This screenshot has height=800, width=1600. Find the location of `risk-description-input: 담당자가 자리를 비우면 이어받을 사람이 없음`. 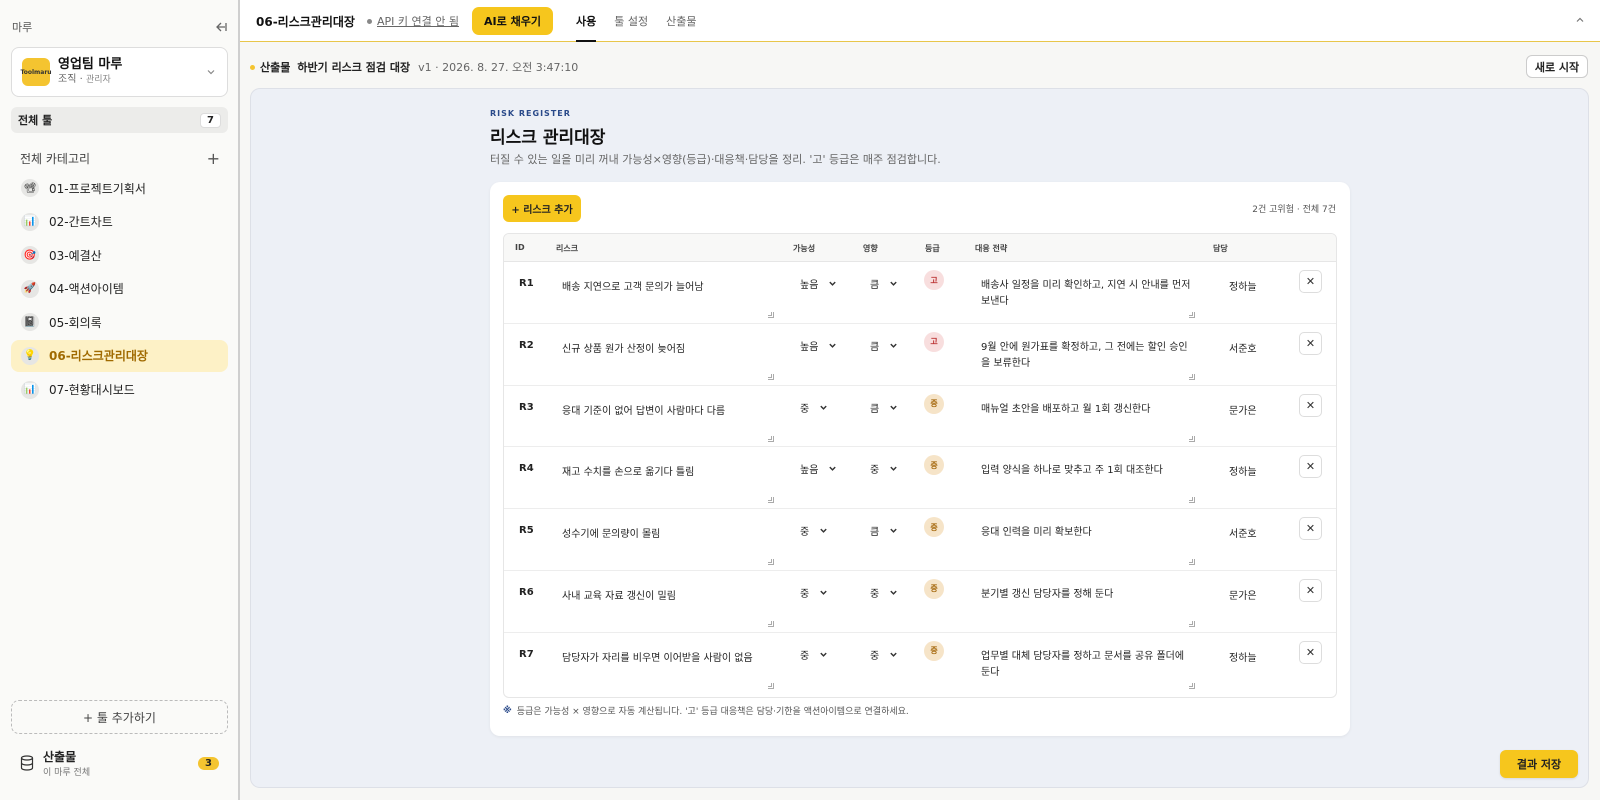

risk-description-input: 담당자가 자리를 비우면 이어받을 사람이 없음 is located at coordinates (666, 666).